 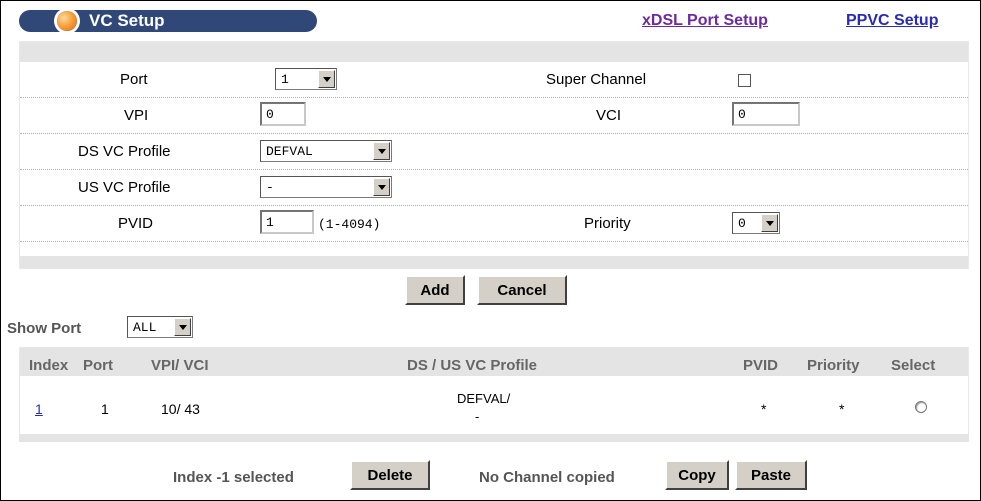 What do you see at coordinates (306, 79) in the screenshot?
I see `port-select: 1` at bounding box center [306, 79].